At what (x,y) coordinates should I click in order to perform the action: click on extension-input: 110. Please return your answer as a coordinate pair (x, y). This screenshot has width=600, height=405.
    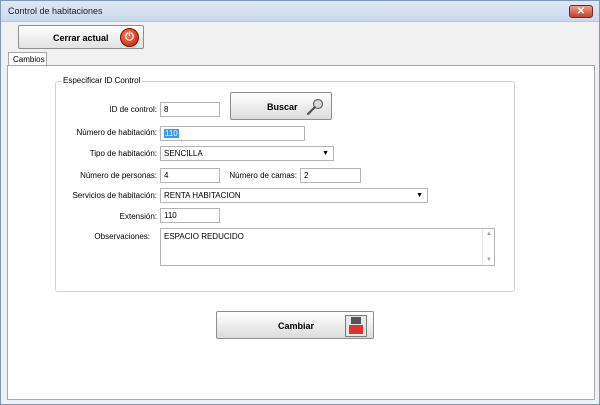
    Looking at the image, I should click on (190, 215).